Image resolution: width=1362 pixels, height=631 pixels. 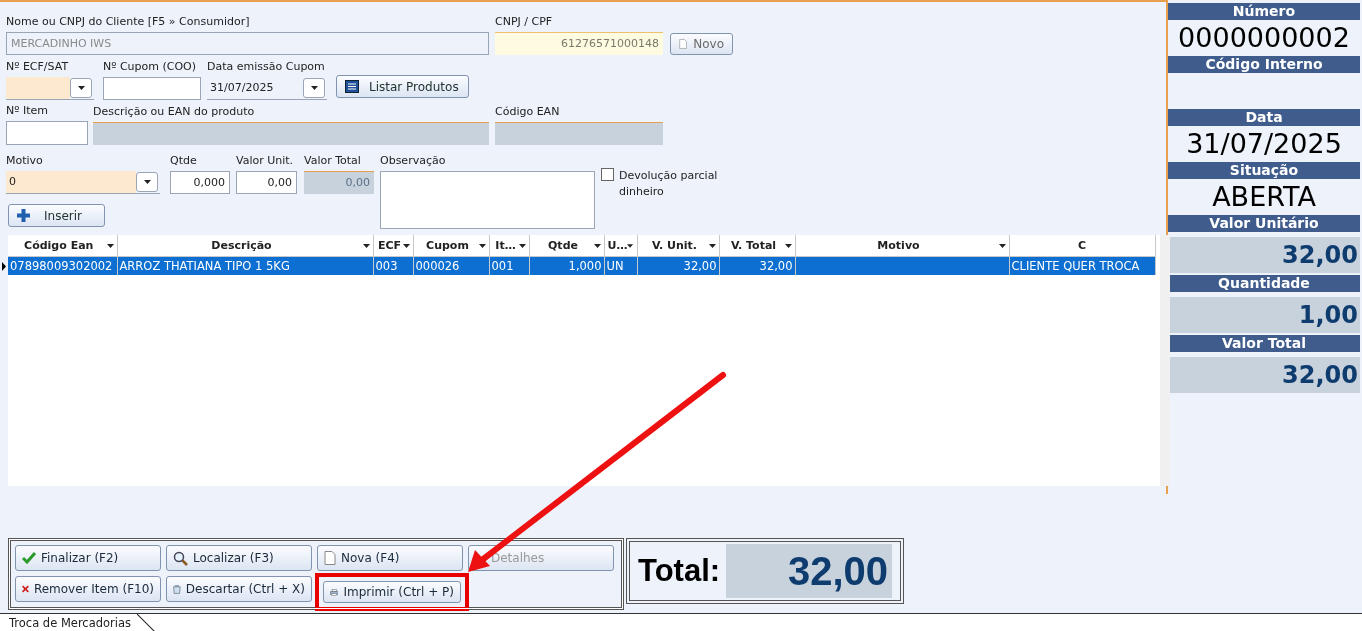 What do you see at coordinates (487, 200) in the screenshot?
I see `note-field` at bounding box center [487, 200].